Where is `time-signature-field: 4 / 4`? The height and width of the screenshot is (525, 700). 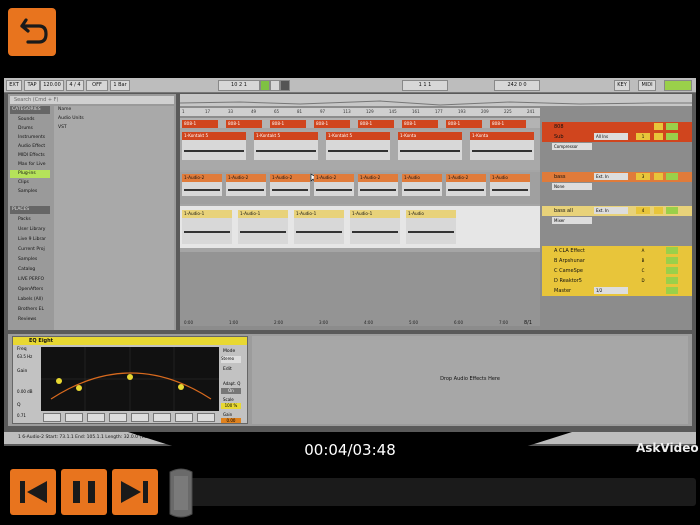 time-signature-field: 4 / 4 is located at coordinates (75, 85).